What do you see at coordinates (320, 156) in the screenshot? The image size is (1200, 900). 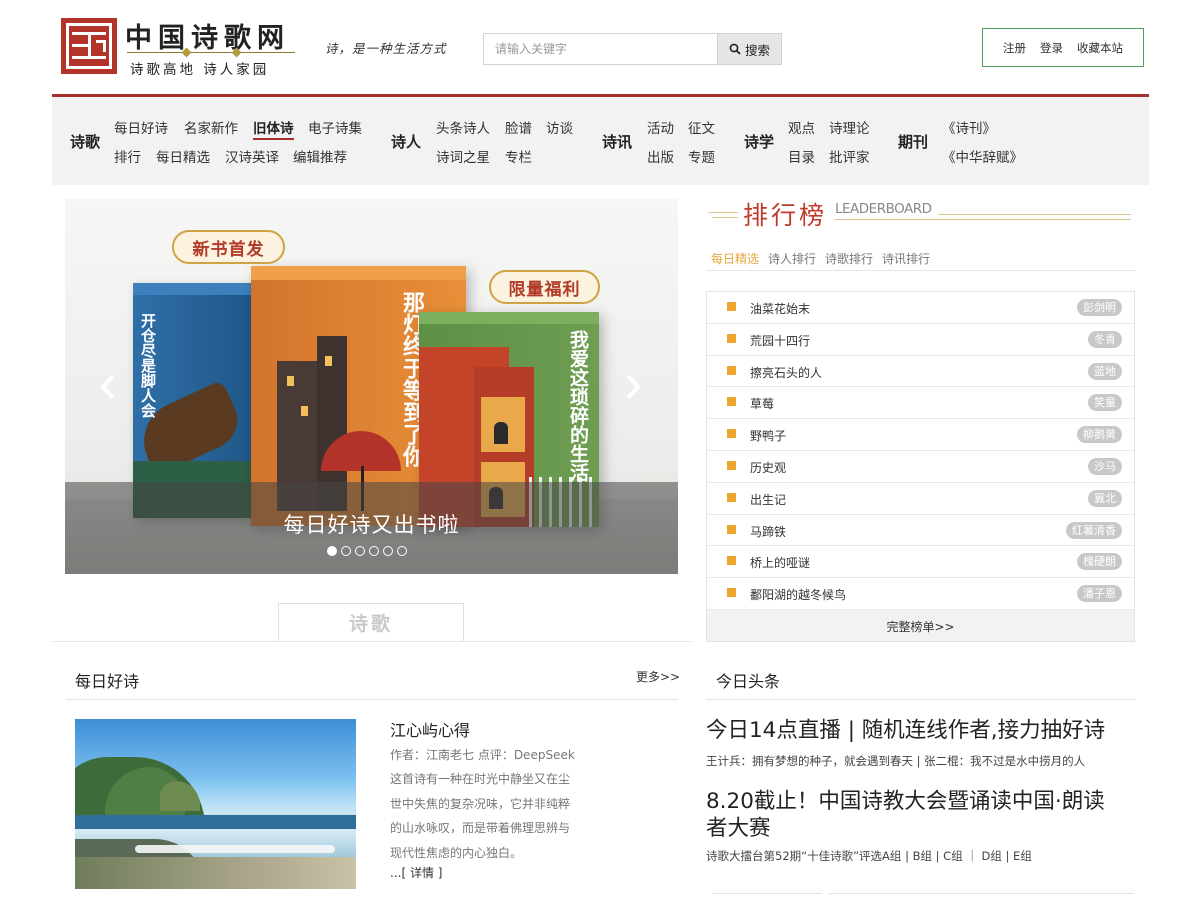 I see `nav-item: 编辑推荐` at bounding box center [320, 156].